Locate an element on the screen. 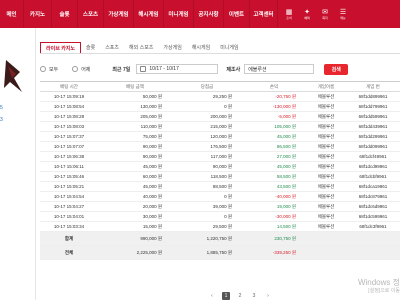 Image resolution: width=400 pixels, height=300 pixels. tab-7: 미니게임 is located at coordinates (229, 47).